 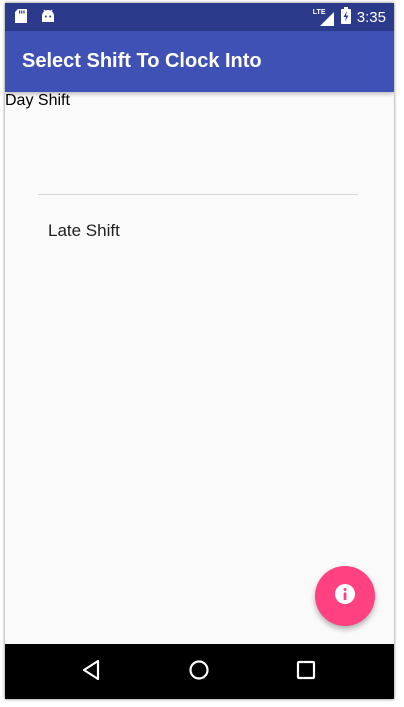 I want to click on back-button, so click(x=91, y=672).